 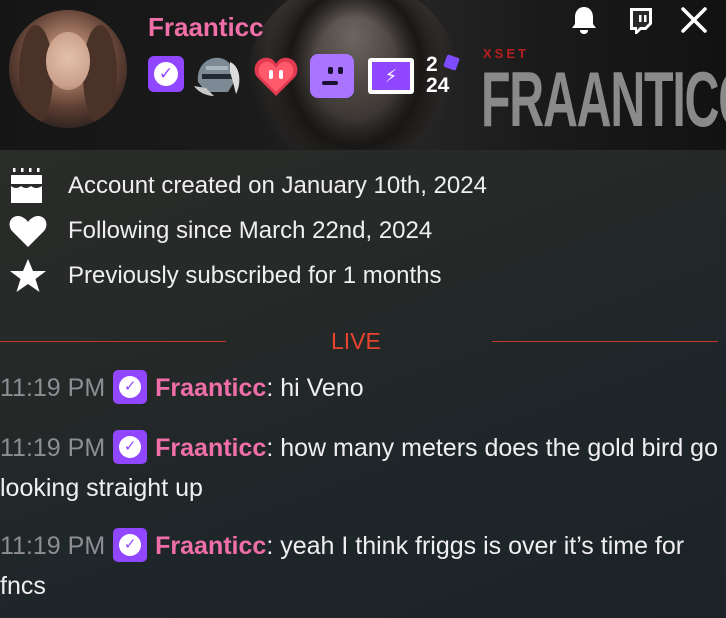 I want to click on cake-icon, so click(x=28, y=186).